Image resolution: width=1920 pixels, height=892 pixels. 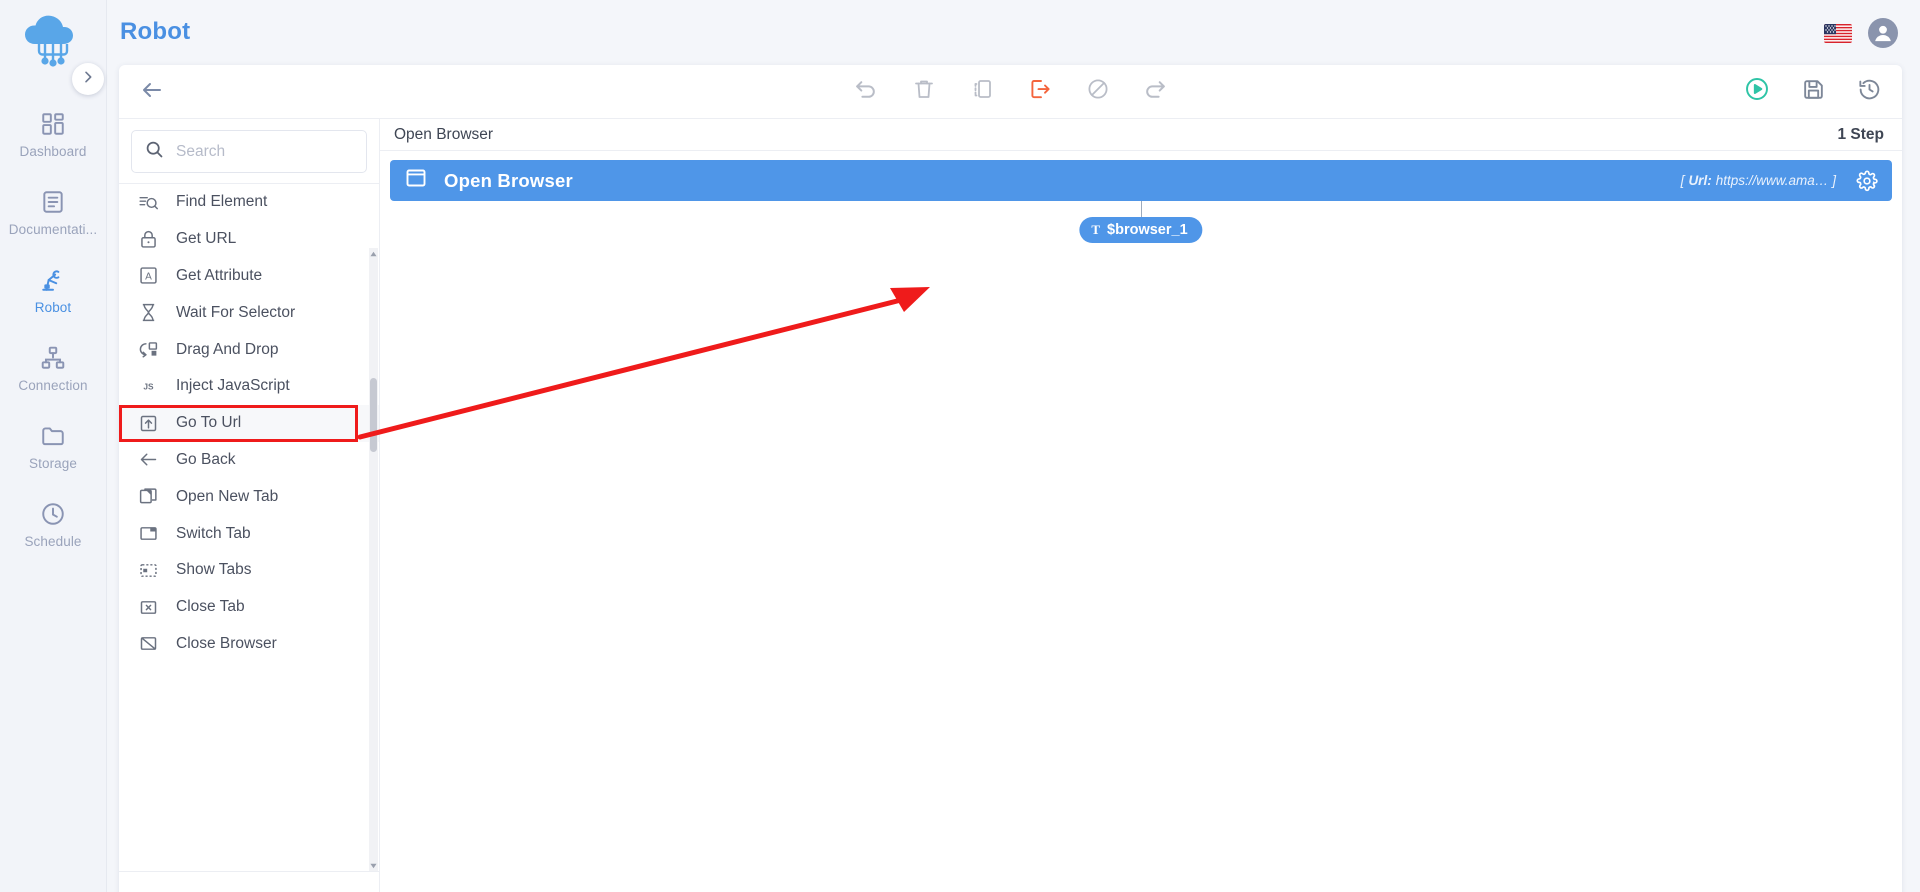 I want to click on sidebar-item-robot: Robot, so click(x=53, y=291).